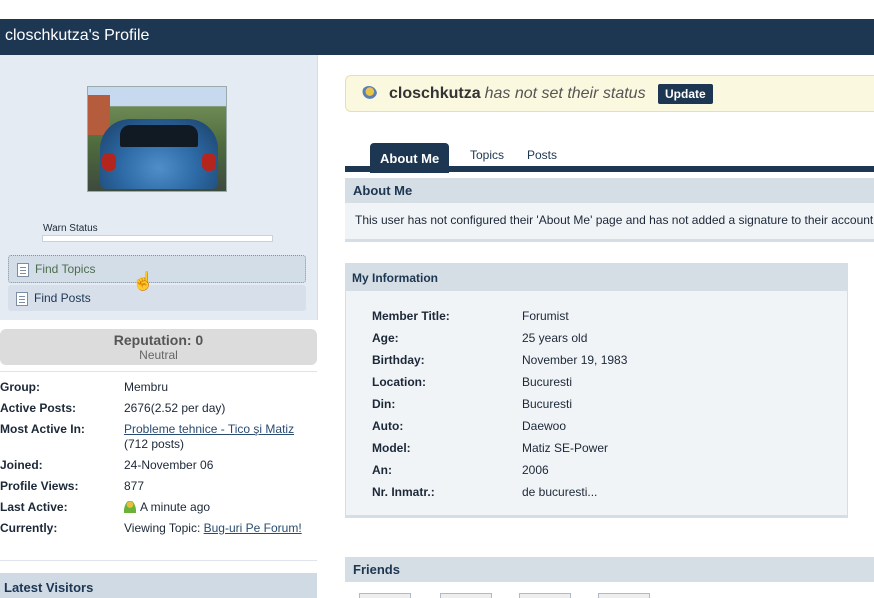  I want to click on info-value: Viewing Topic: Bug-uri Pe Forum!, so click(219, 528).